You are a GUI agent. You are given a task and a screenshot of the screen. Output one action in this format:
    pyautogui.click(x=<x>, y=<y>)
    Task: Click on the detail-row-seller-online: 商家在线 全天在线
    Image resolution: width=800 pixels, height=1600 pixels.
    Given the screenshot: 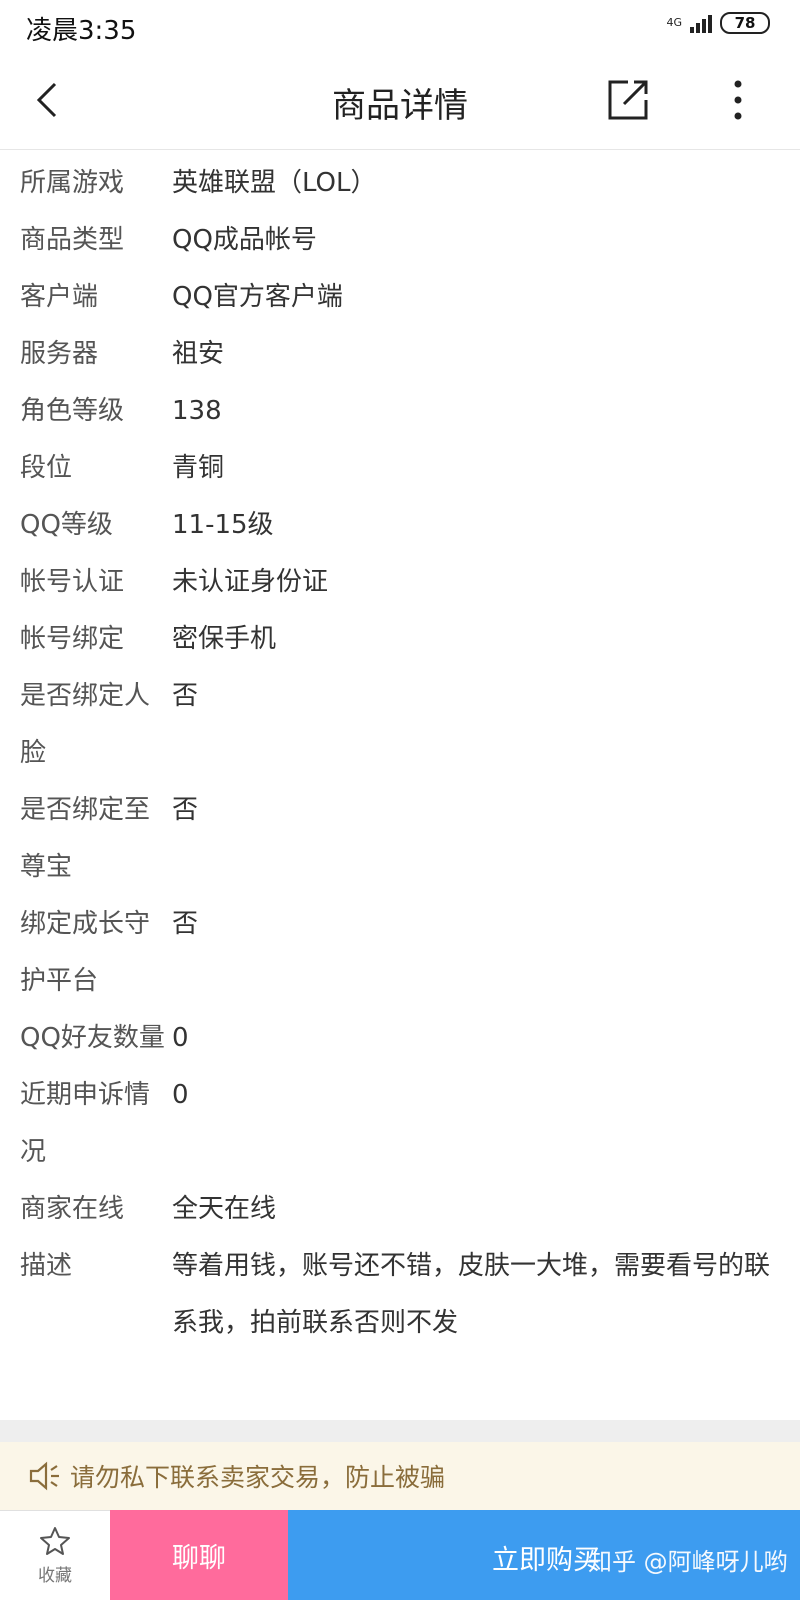 What is the action you would take?
    pyautogui.click(x=400, y=1209)
    